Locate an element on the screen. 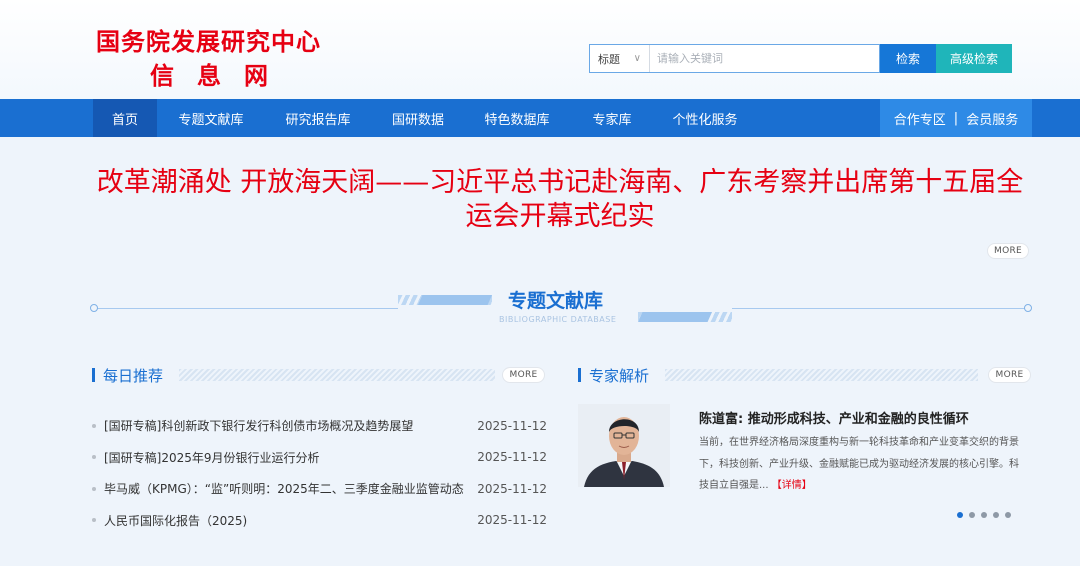 This screenshot has width=1080, height=566. section-title: 专题文献库 is located at coordinates (556, 301).